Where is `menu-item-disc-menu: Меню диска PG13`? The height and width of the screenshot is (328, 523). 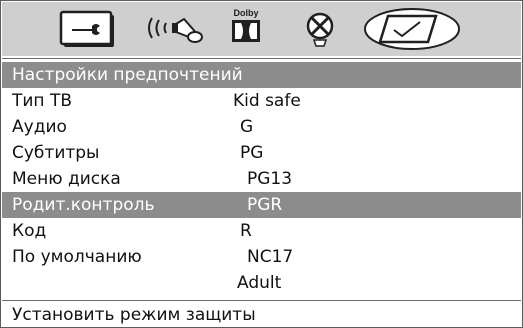 menu-item-disc-menu: Меню диска PG13 is located at coordinates (261, 179).